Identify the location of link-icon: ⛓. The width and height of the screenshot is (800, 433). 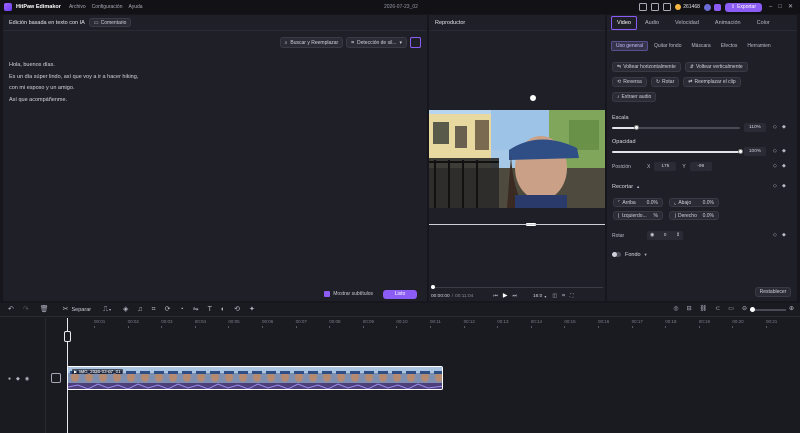
(704, 309).